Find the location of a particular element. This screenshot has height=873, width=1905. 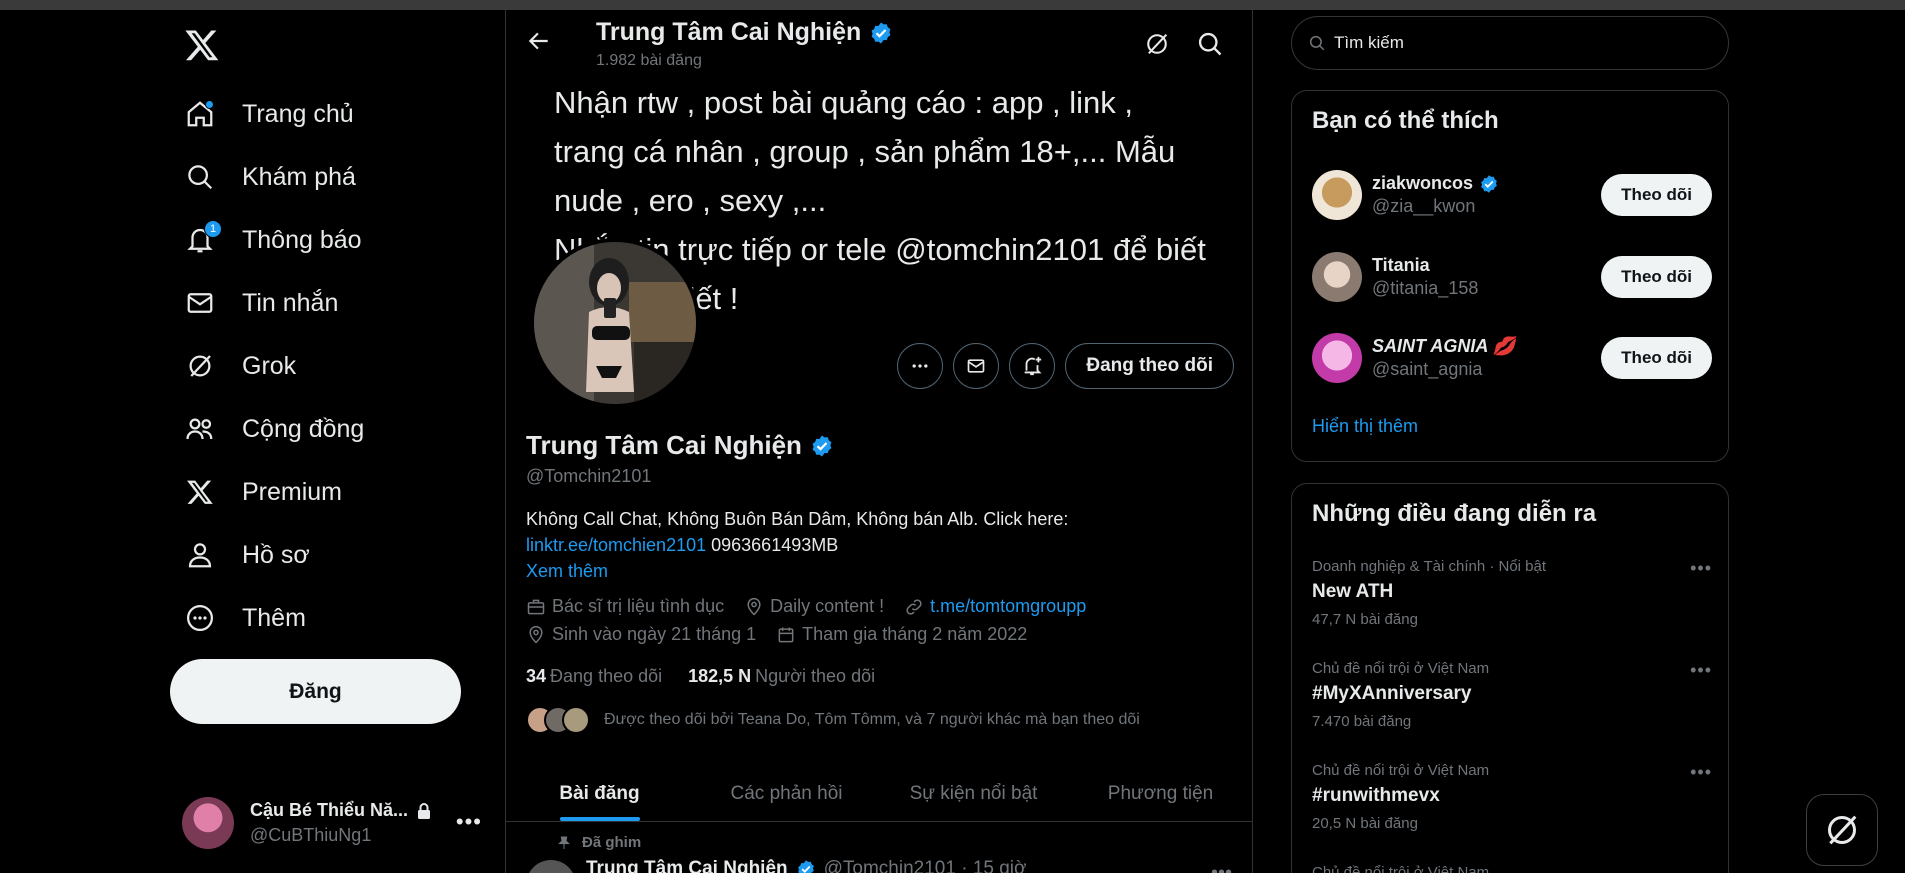

profile-header-bar: Trung Tâm Cai Nghiện 1.982 bài đăng is located at coordinates (879, 41).